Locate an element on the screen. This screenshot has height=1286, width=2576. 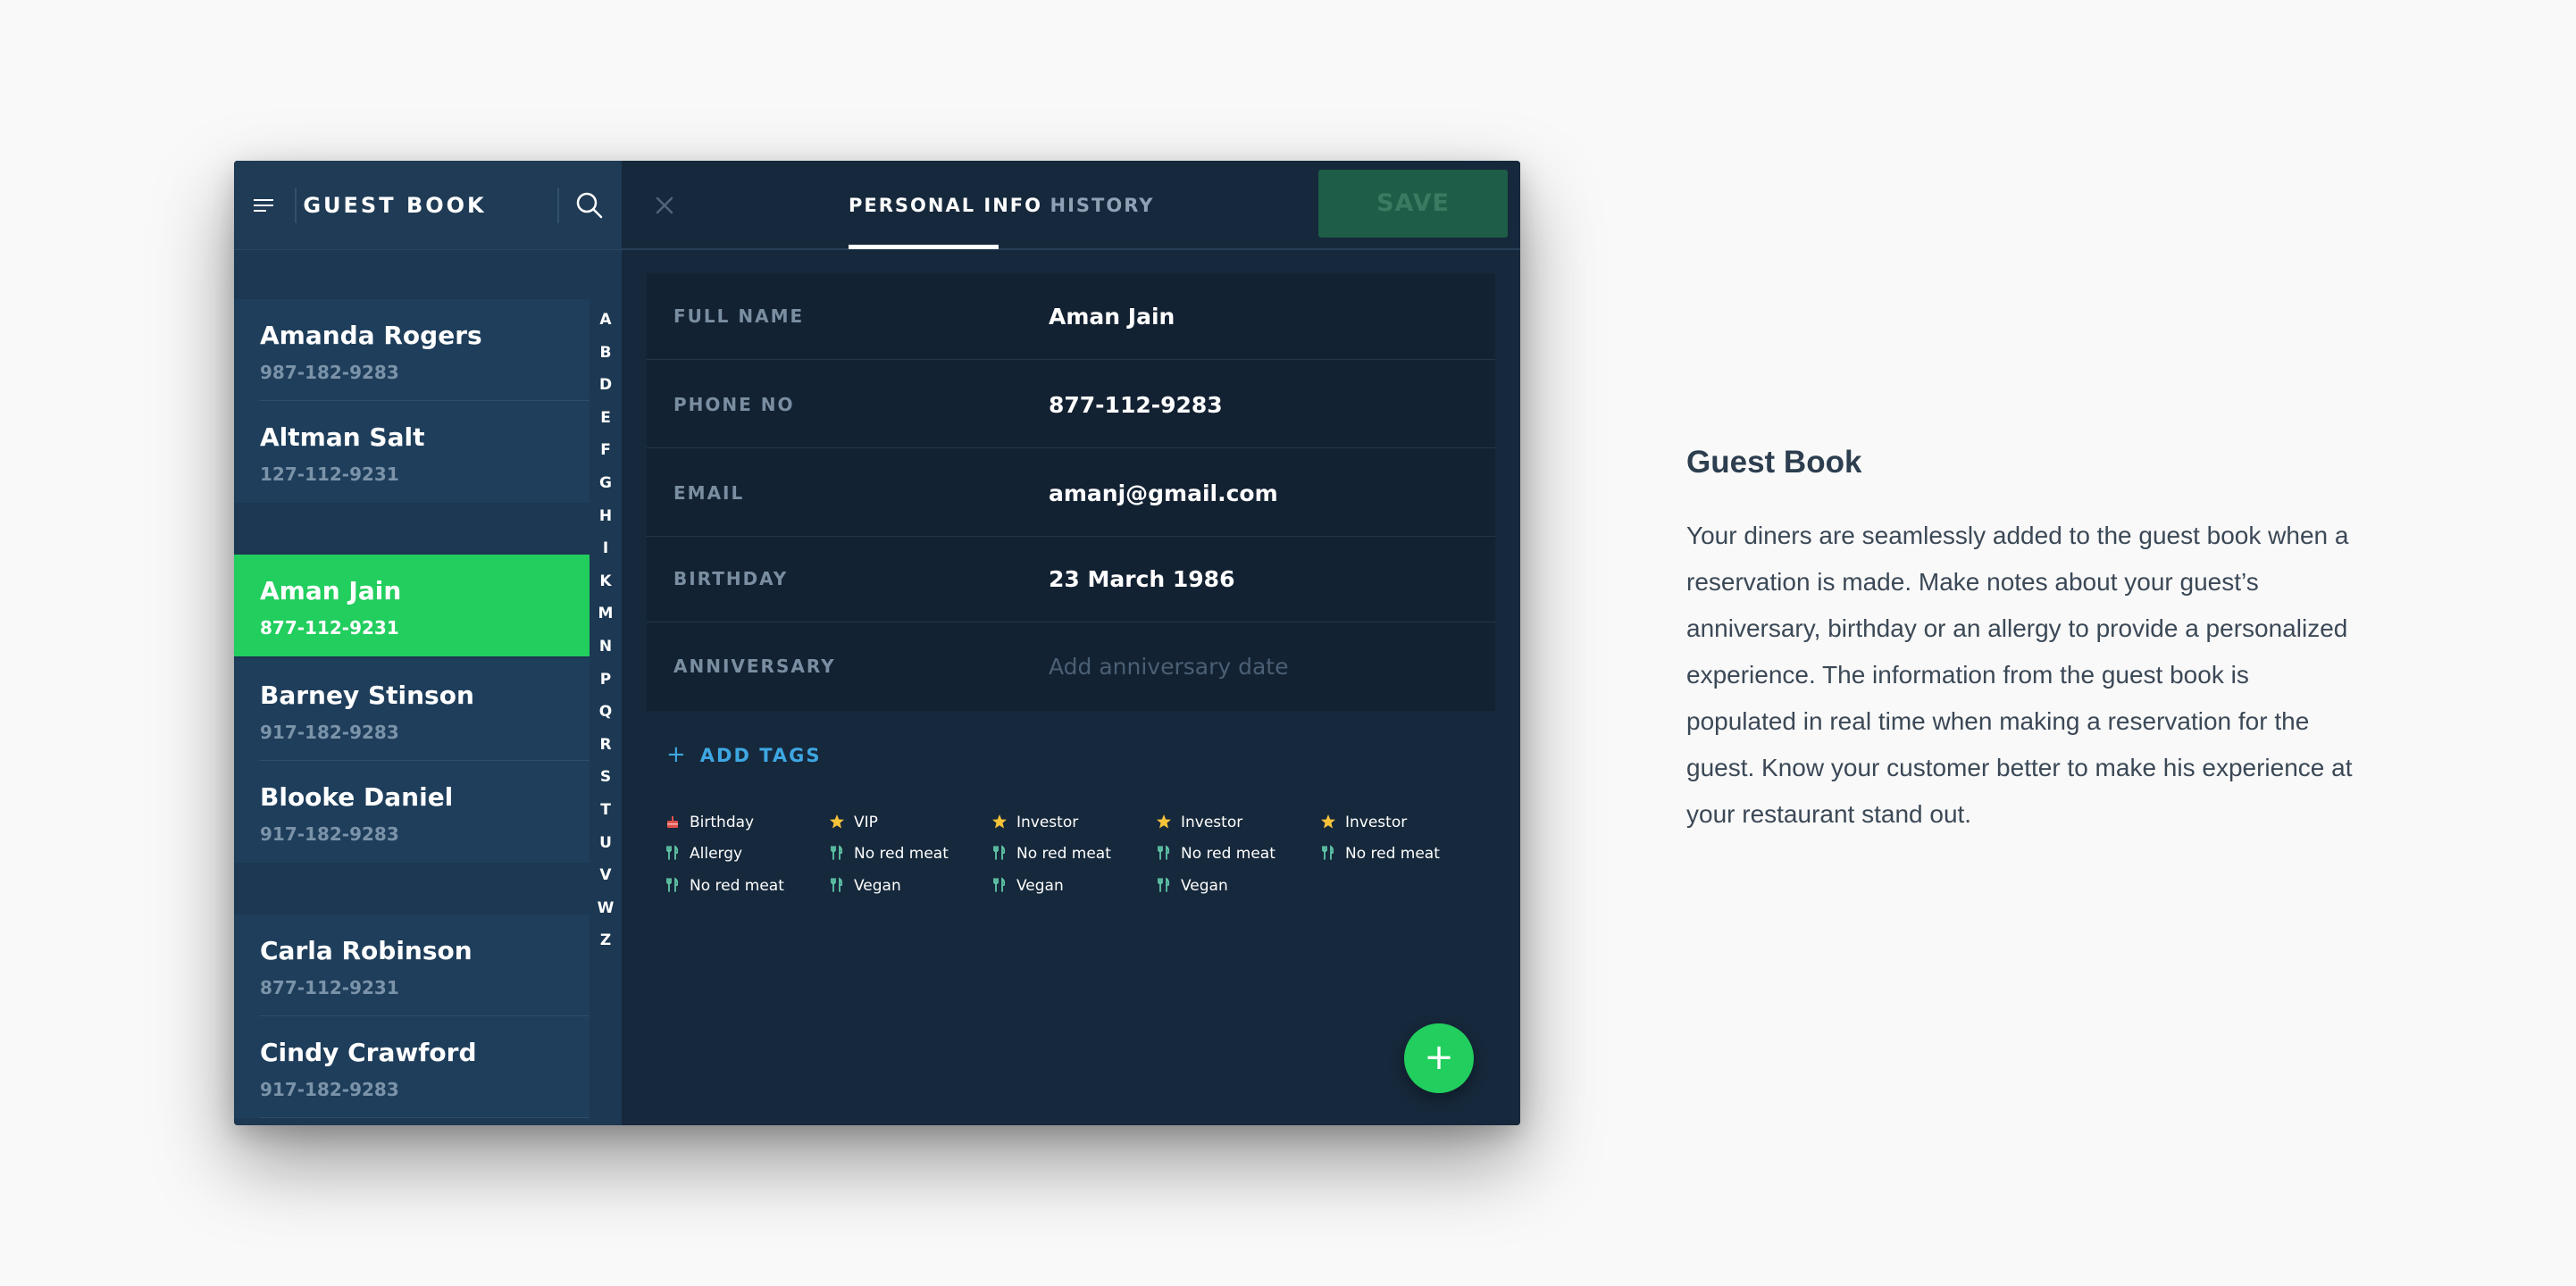
tag-label: Investor is located at coordinates (1048, 823).